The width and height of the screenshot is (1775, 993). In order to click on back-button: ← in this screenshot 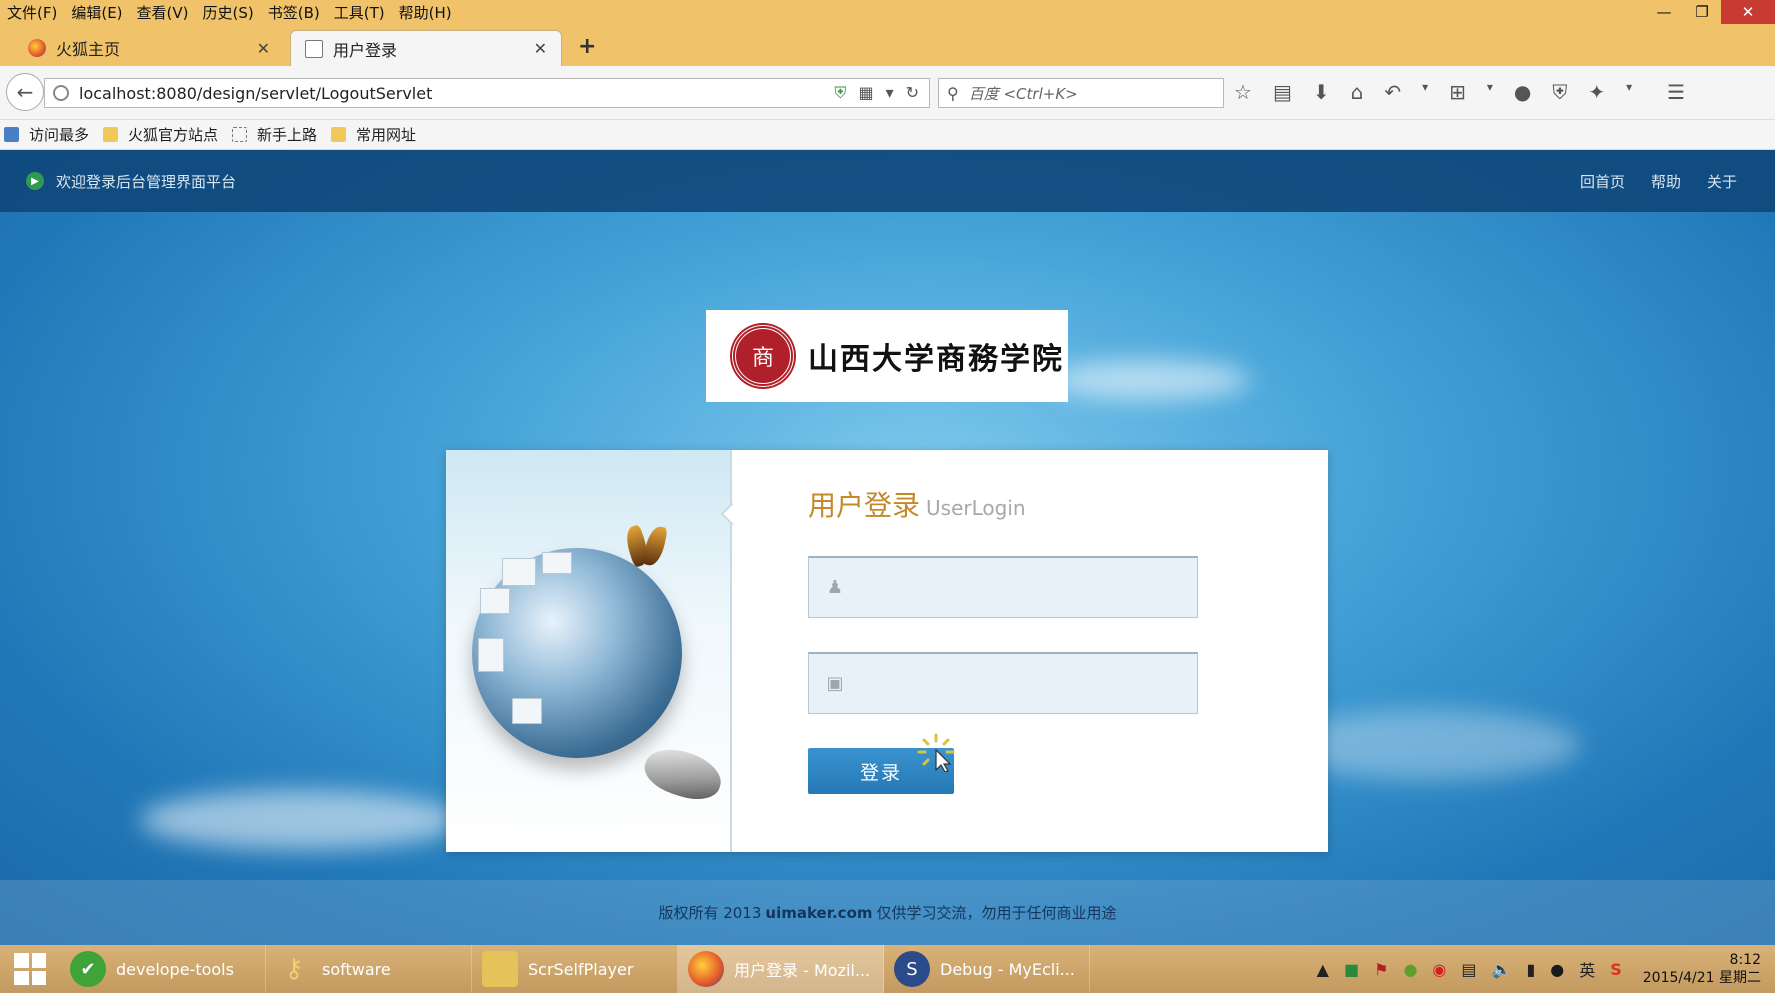, I will do `click(25, 92)`.